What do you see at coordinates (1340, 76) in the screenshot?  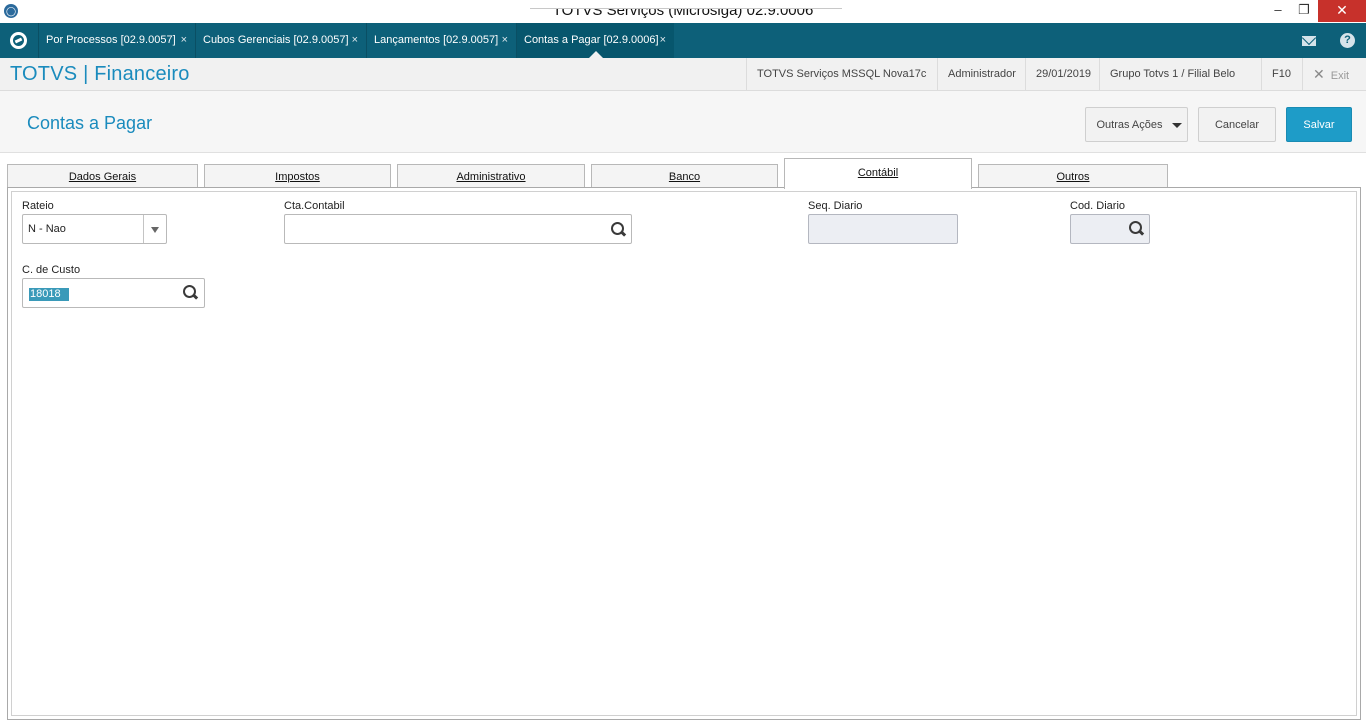 I see `exit-label: Exit` at bounding box center [1340, 76].